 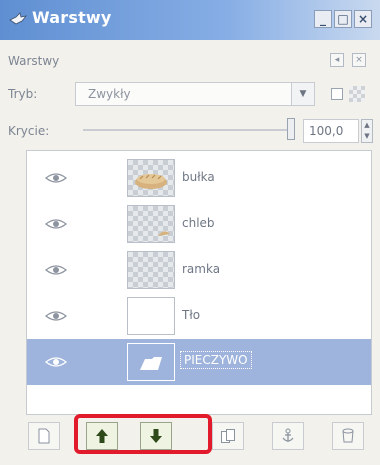 I want to click on anchor-icon, so click(x=288, y=435).